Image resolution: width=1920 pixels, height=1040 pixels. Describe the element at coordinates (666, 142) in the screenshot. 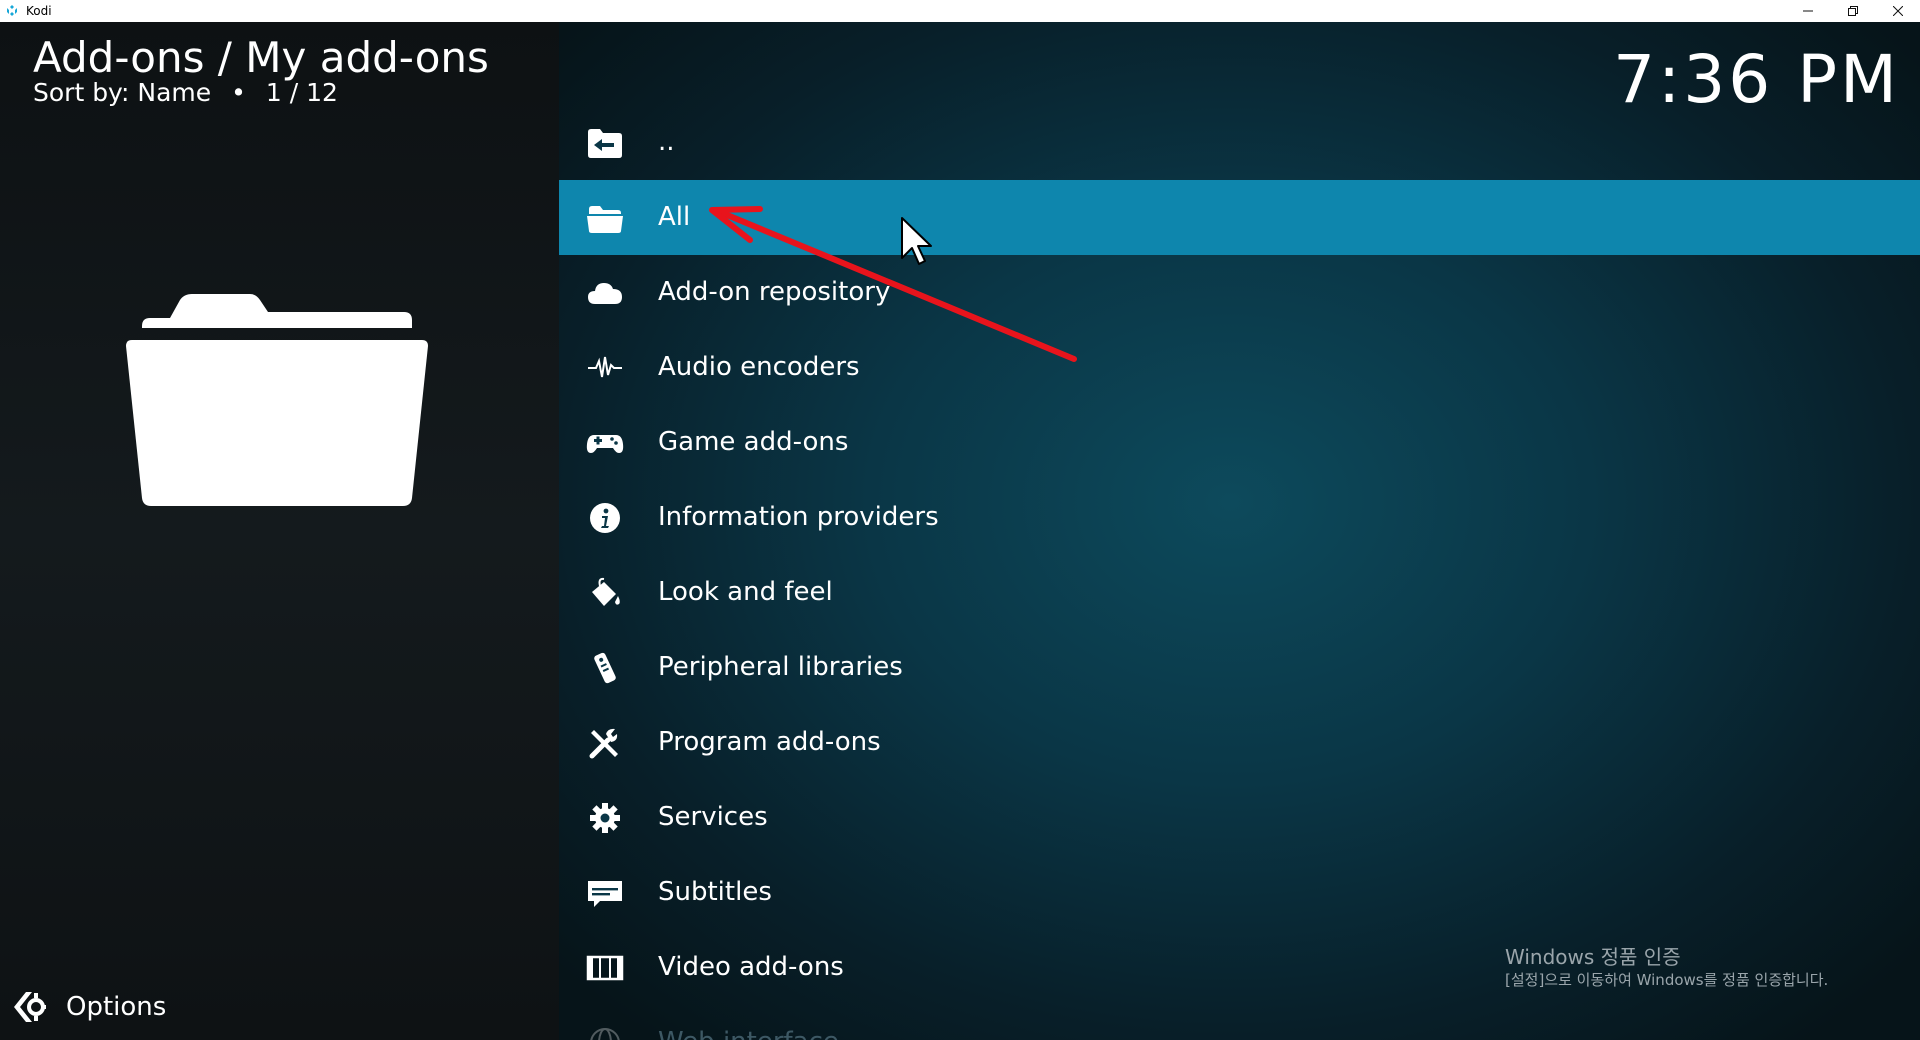

I see `list-item-label: ..` at that location.